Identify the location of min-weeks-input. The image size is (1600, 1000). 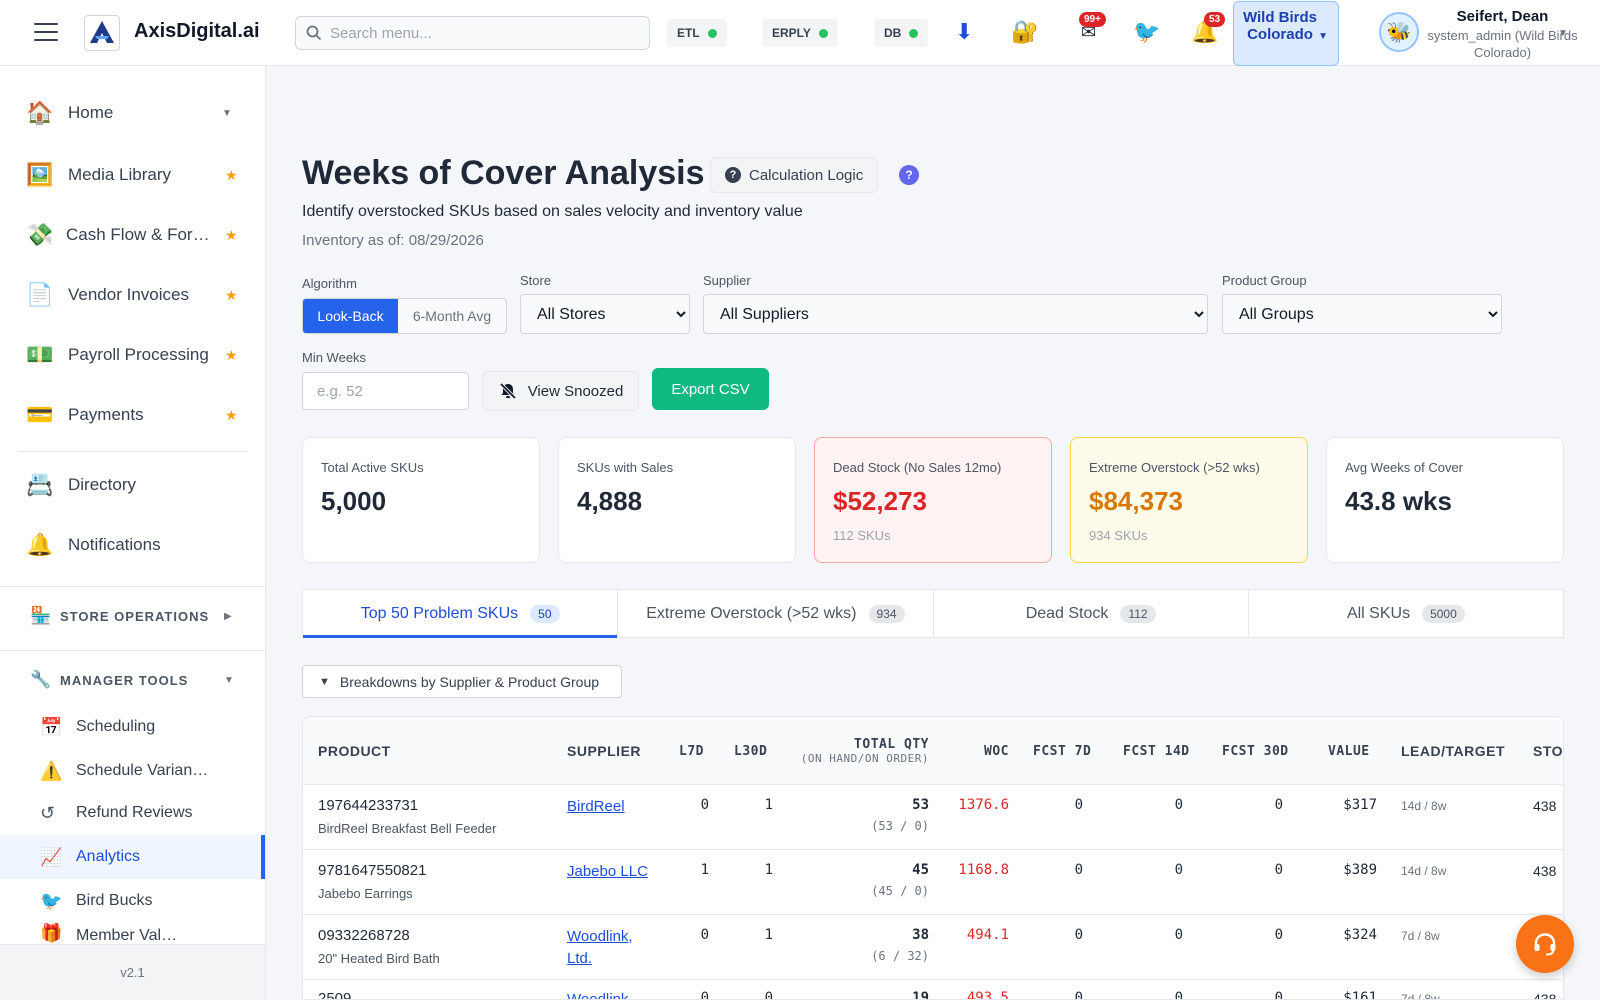
(385, 391).